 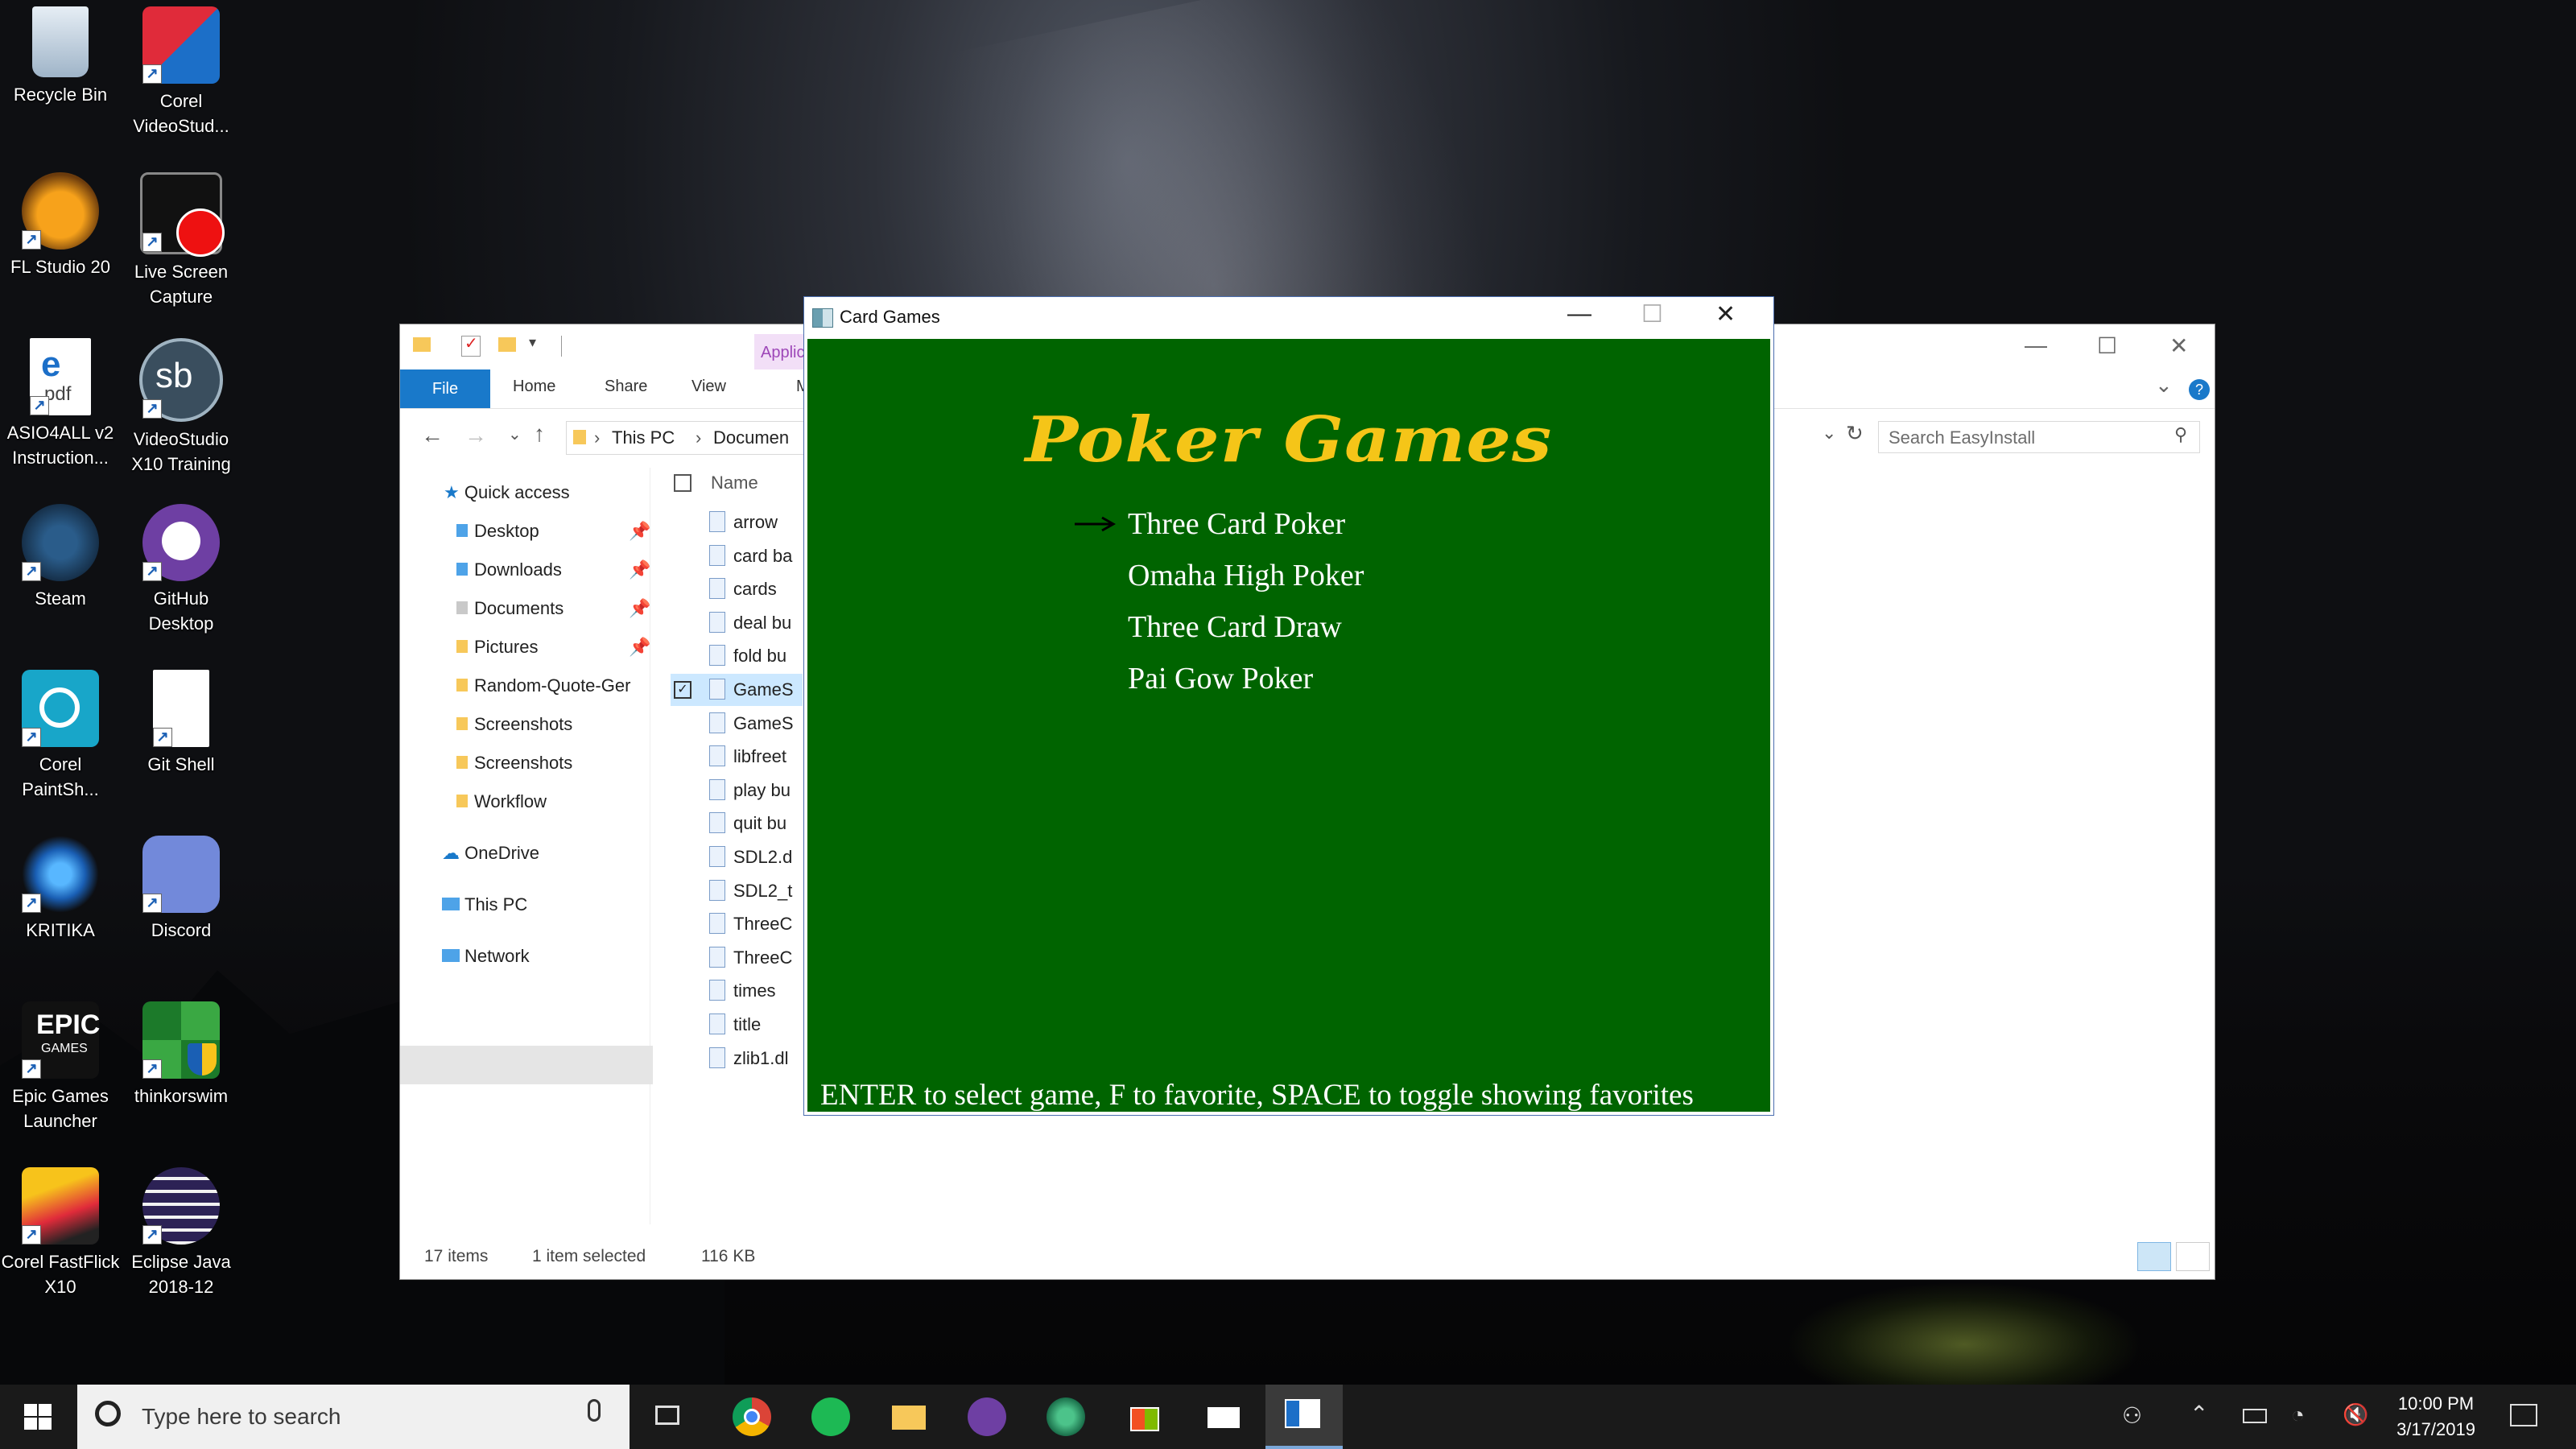 I want to click on nav-item-desktop: Desktop 📌, so click(x=553, y=531).